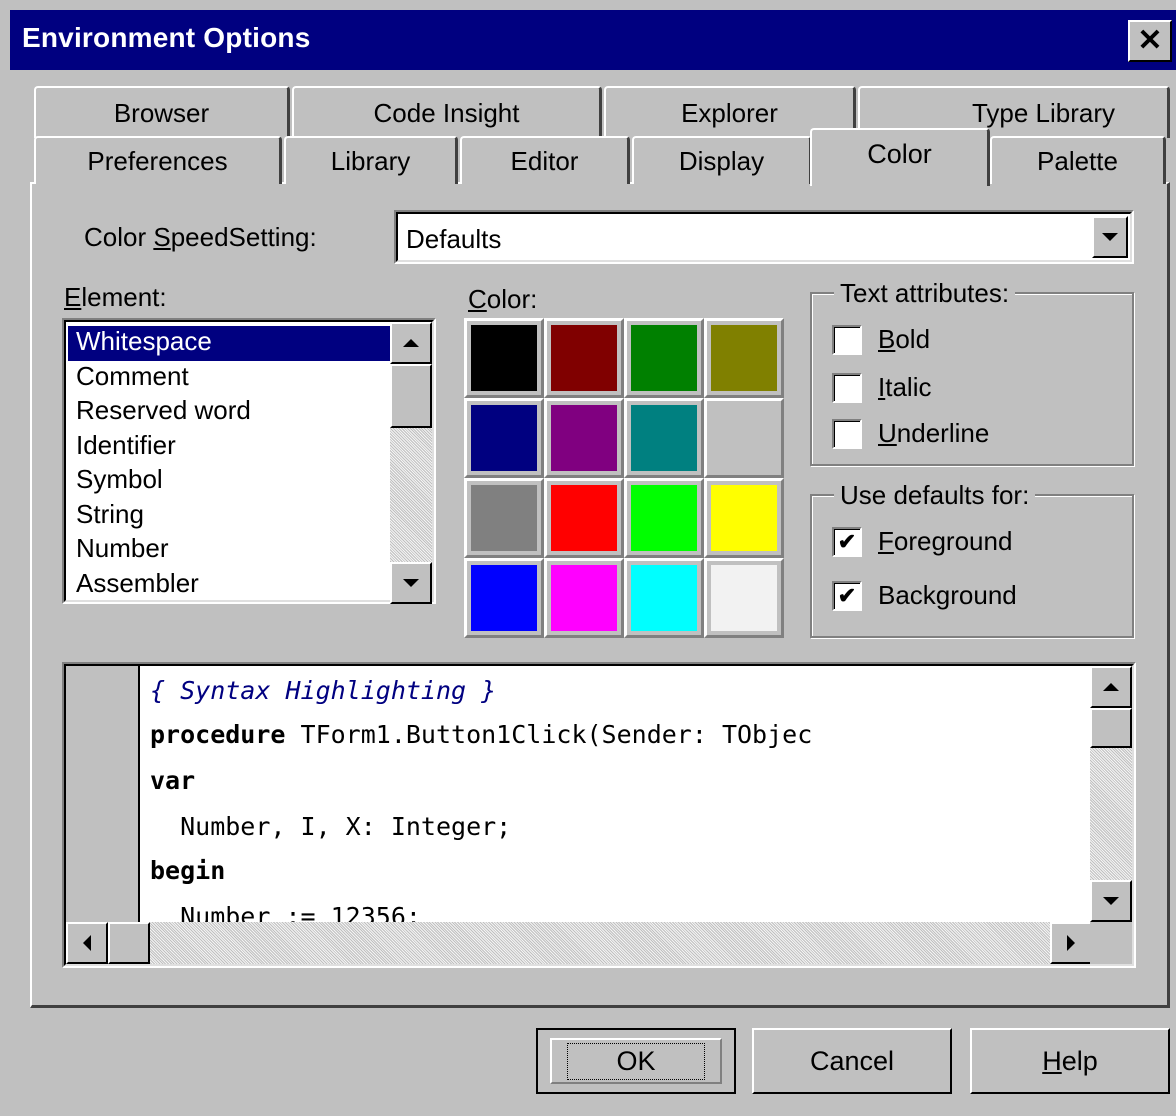 The width and height of the screenshot is (1176, 1116). Describe the element at coordinates (943, 433) in the screenshot. I see `label-part: nderline` at that location.